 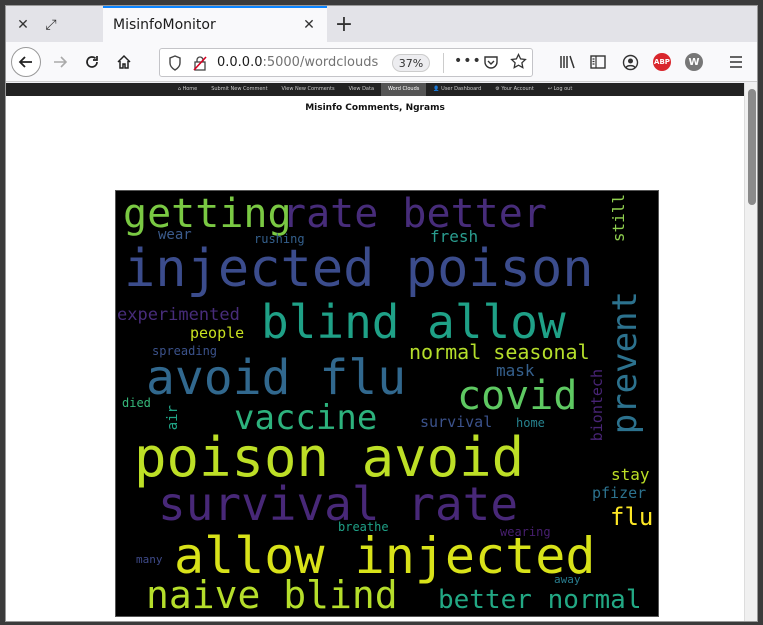 I want to click on bookmark-star-icon, so click(x=518, y=63).